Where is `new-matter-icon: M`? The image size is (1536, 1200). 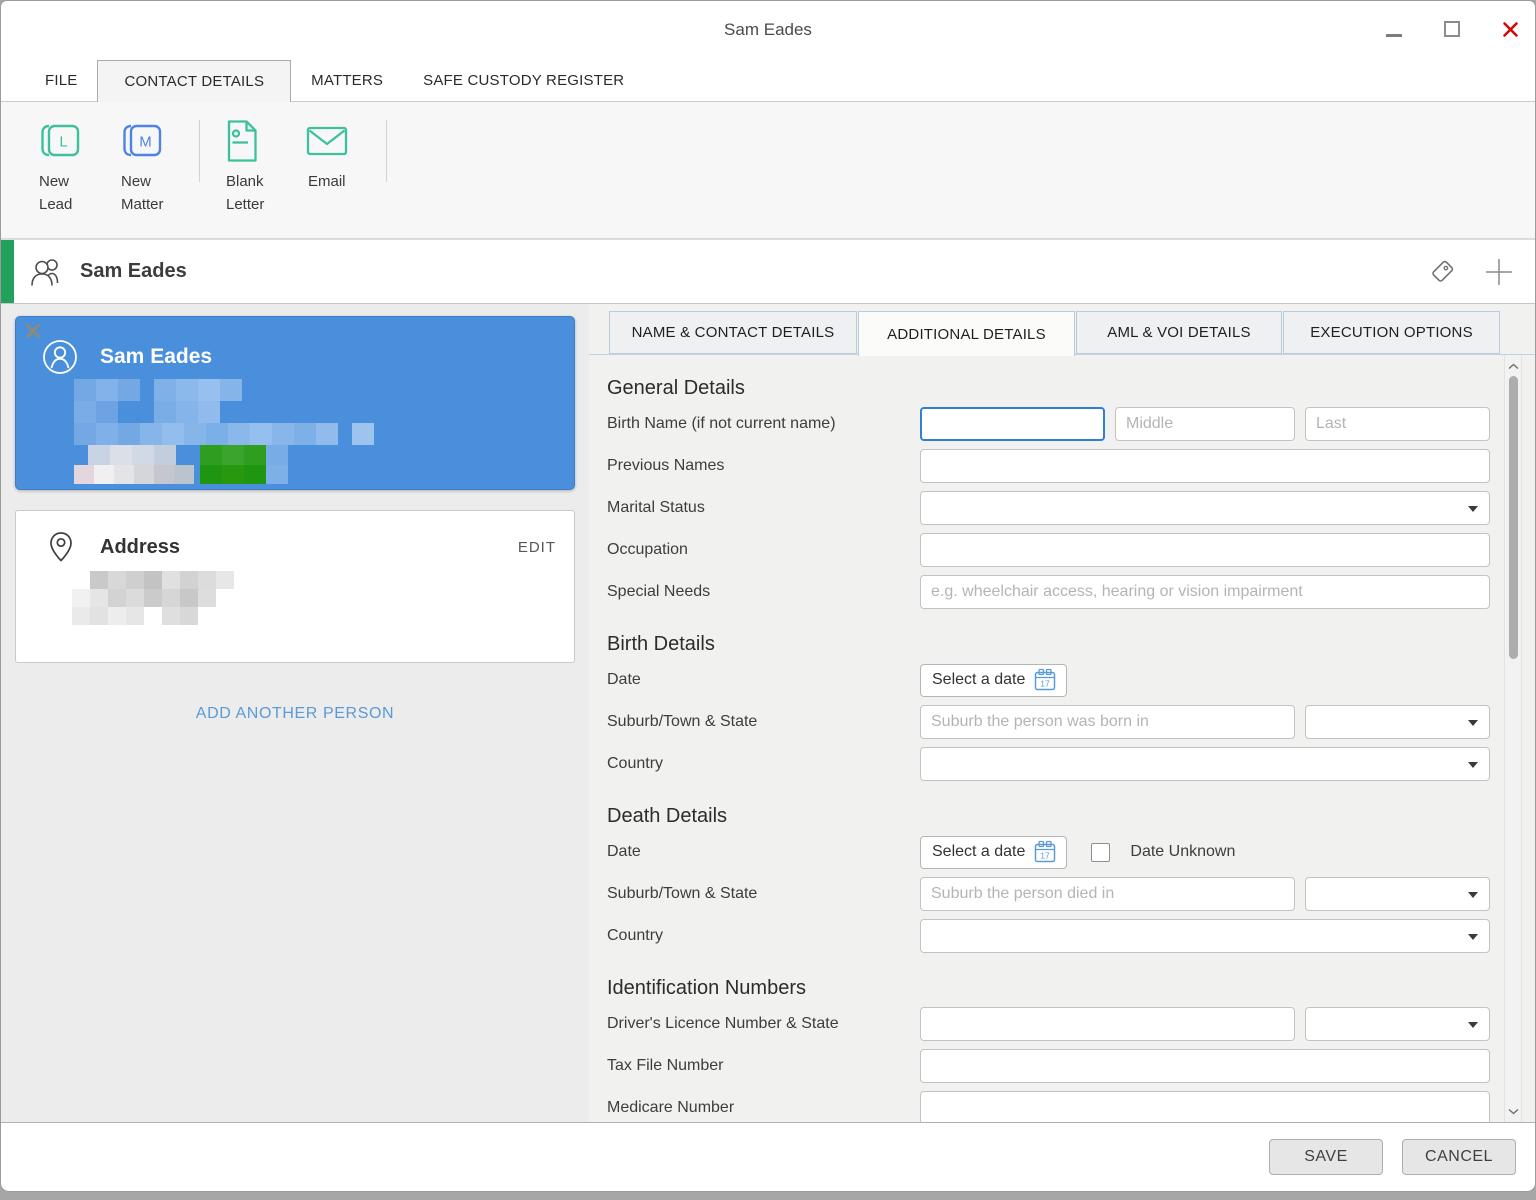 new-matter-icon: M is located at coordinates (142, 141).